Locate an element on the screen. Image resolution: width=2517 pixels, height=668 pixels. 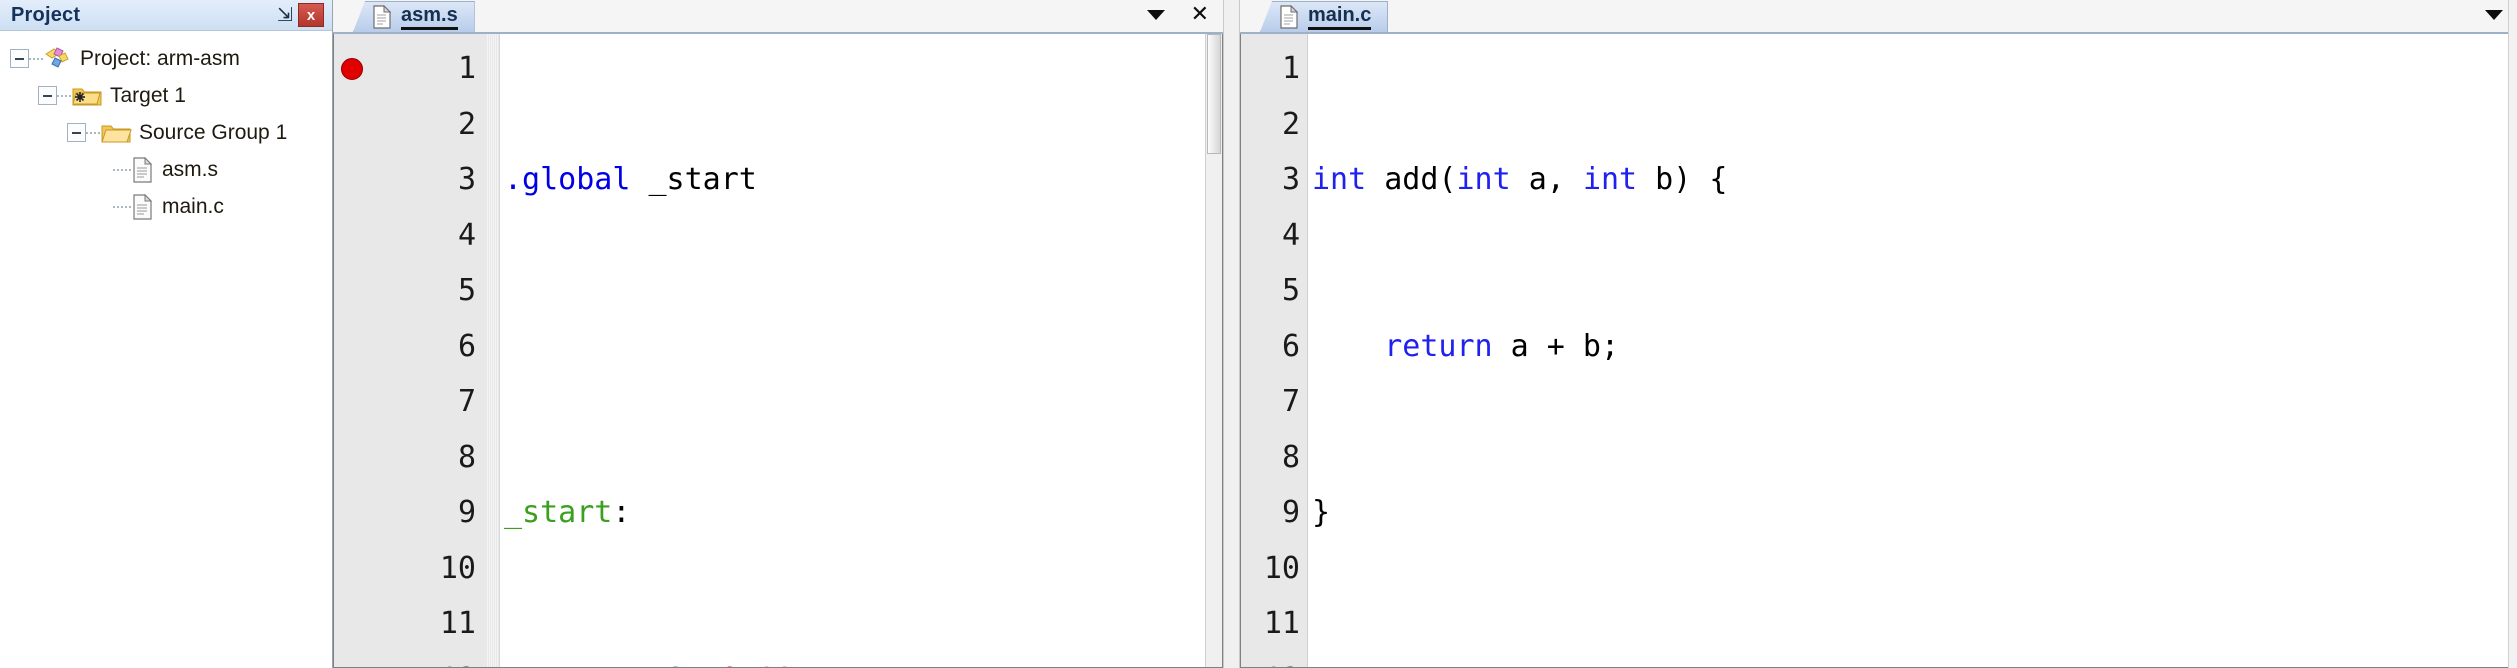
project-icon is located at coordinates (58, 59).